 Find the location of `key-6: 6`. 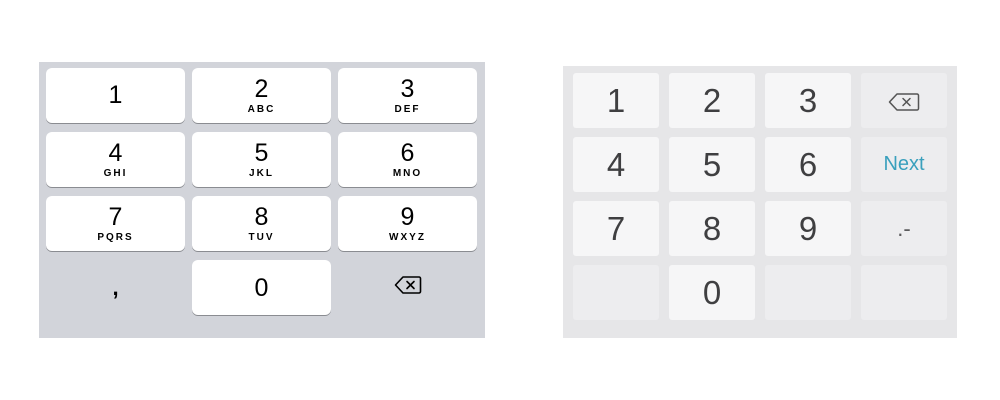

key-6: 6 is located at coordinates (808, 164).